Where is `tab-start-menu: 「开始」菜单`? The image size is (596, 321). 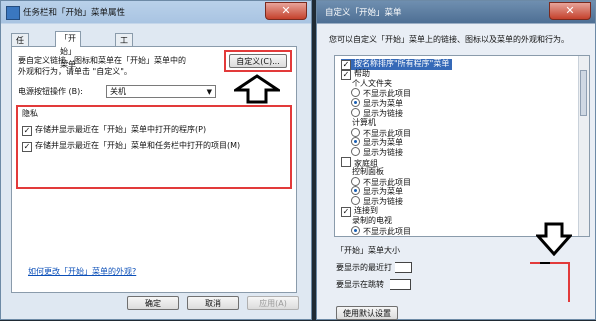
tab-start-menu: 「开始」菜单 is located at coordinates (68, 50).